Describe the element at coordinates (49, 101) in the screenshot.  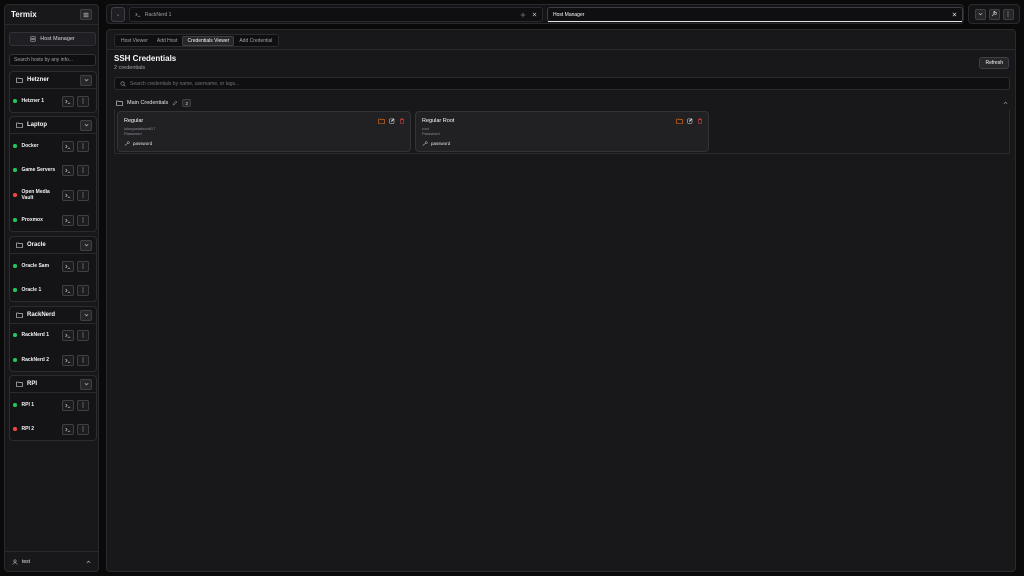
I see `host-item-hetzner-1: Hetzner 1` at that location.